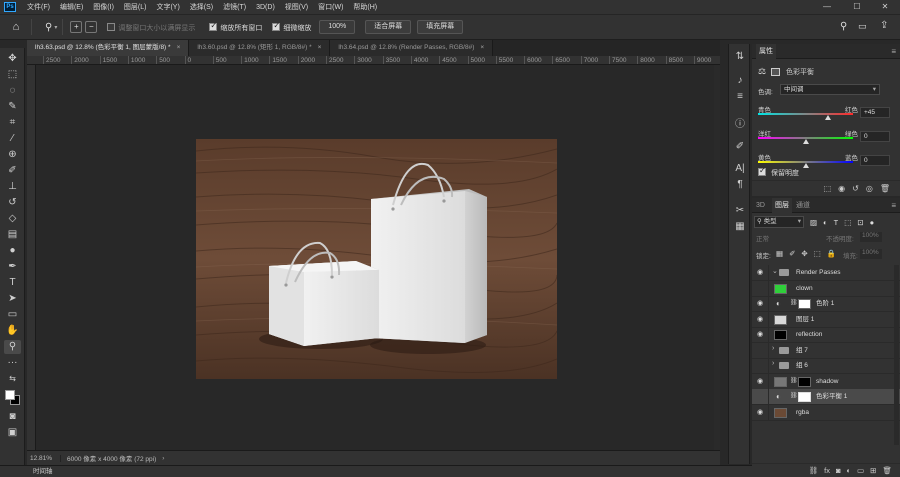  Describe the element at coordinates (12, 283) in the screenshot. I see `type-tool-icon: T` at that location.